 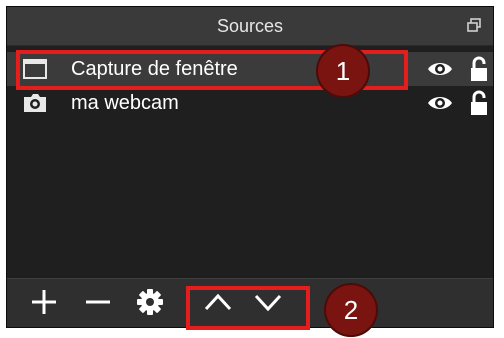 I want to click on dock-titlebar: Sources, so click(x=250, y=26).